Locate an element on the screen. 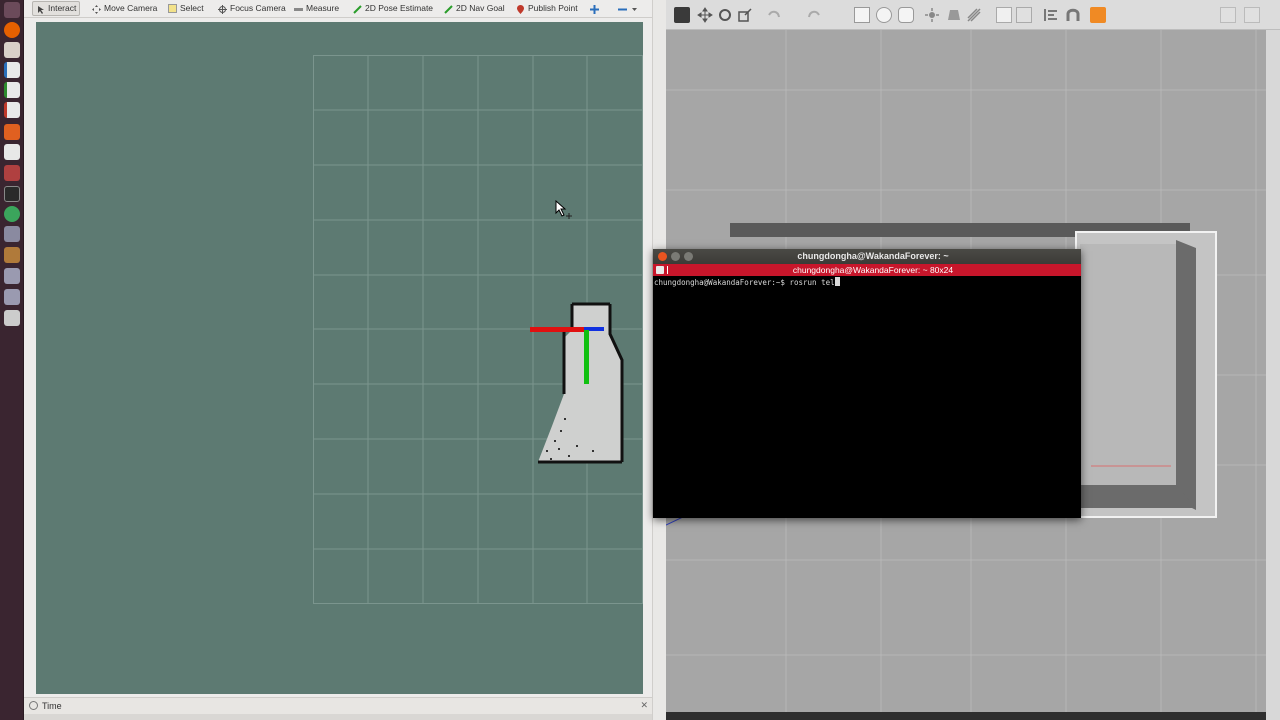 This screenshot has height=720, width=1280. writer-icon is located at coordinates (12, 70).